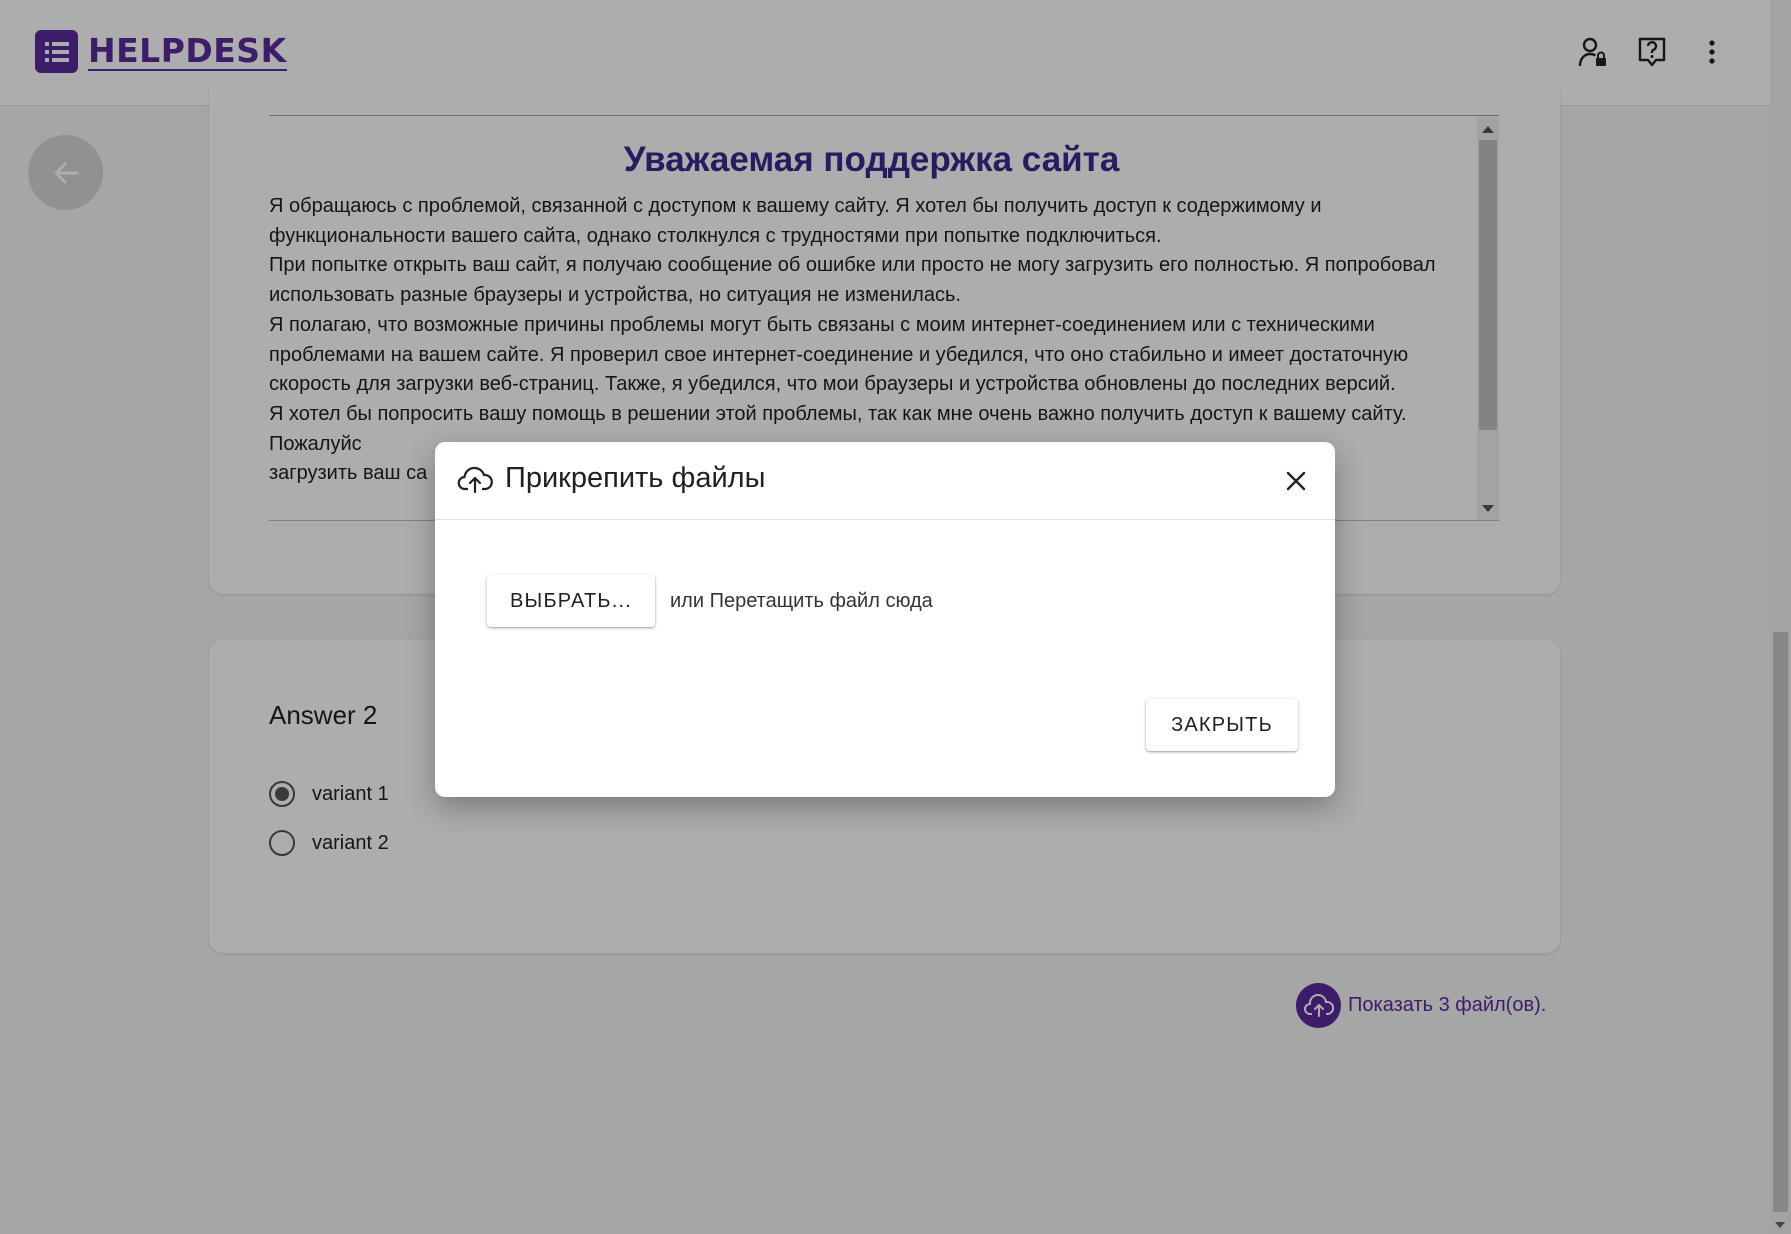 The width and height of the screenshot is (1791, 1234). I want to click on cloud-upload-icon, so click(475, 481).